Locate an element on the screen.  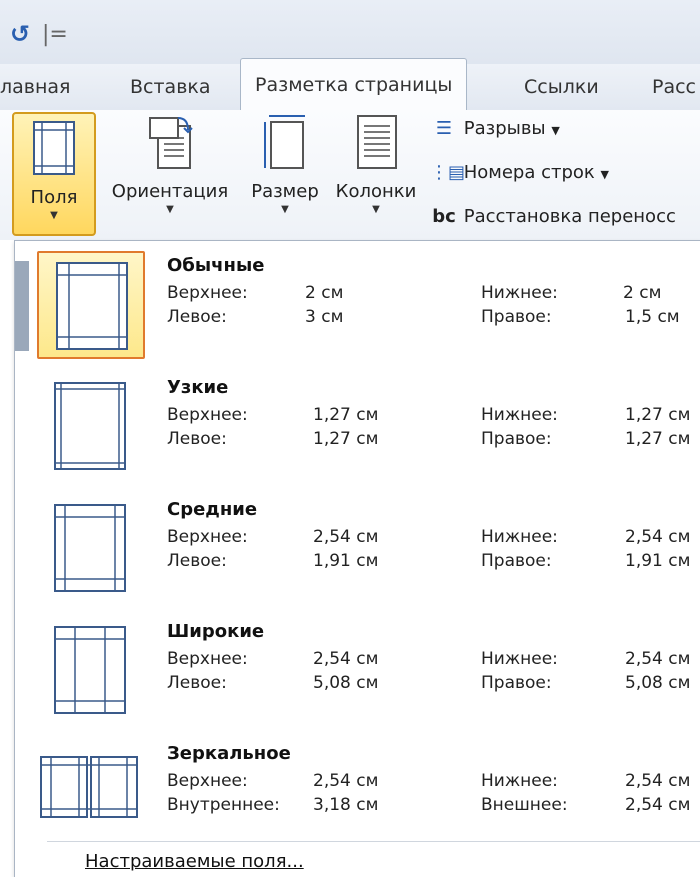
margin-moderate-icon is located at coordinates (90, 548).